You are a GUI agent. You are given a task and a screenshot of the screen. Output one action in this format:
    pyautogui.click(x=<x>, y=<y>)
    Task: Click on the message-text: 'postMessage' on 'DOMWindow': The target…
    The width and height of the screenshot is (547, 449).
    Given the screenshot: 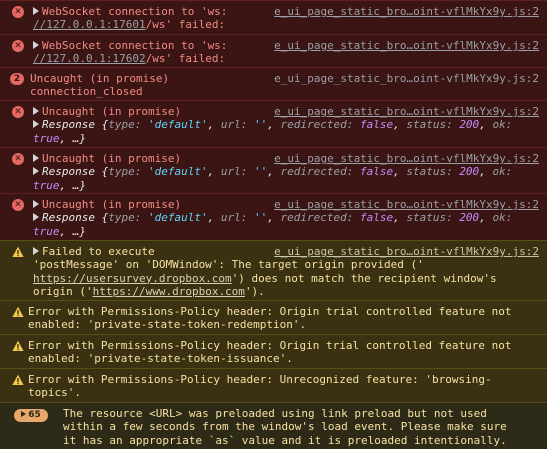 What is the action you would take?
    pyautogui.click(x=228, y=265)
    